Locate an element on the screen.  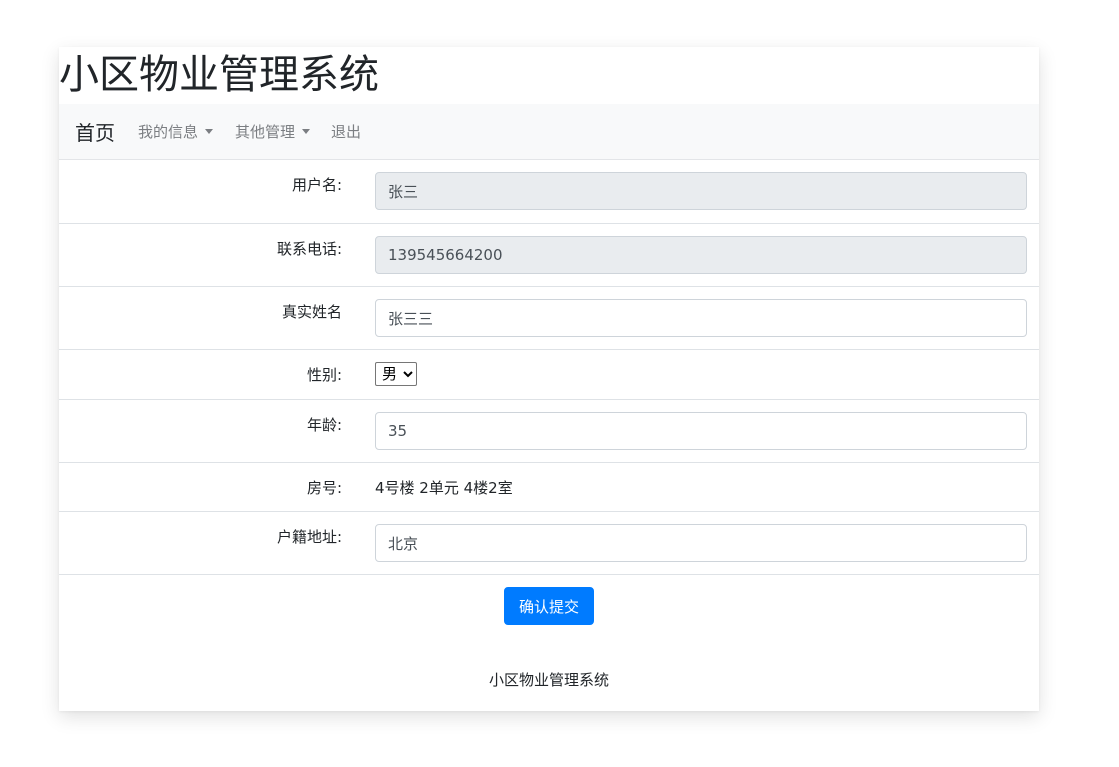
footer-text: 小区物业管理系统 is located at coordinates (548, 680).